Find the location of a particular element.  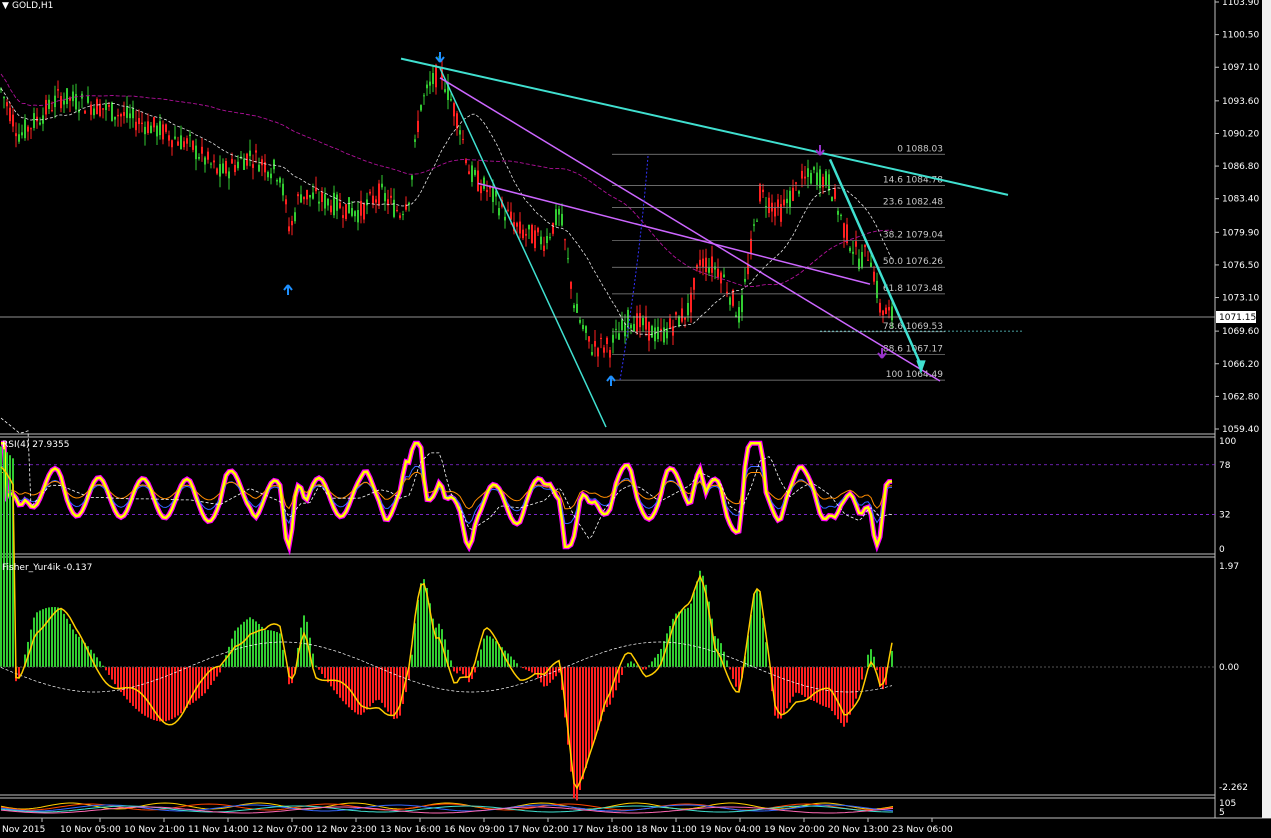

rsi-glow-line is located at coordinates (447, 498).